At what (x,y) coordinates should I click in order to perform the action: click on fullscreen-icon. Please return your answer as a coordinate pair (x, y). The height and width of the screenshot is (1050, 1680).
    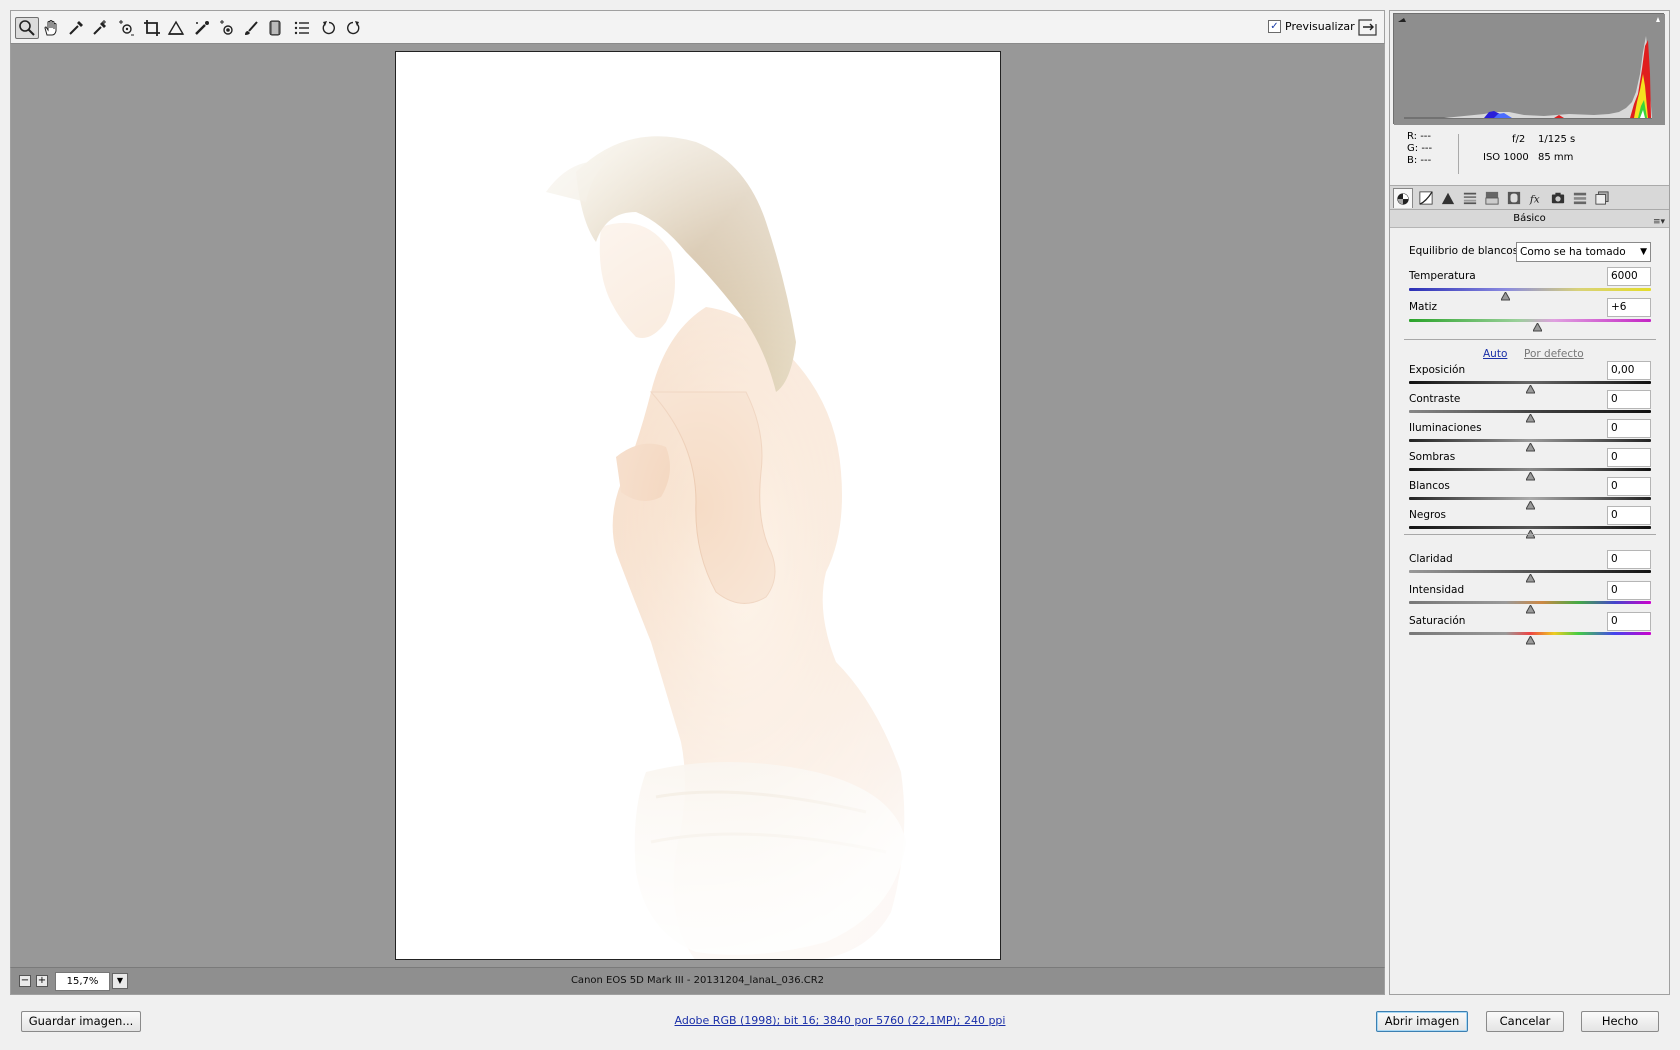
    Looking at the image, I should click on (1368, 28).